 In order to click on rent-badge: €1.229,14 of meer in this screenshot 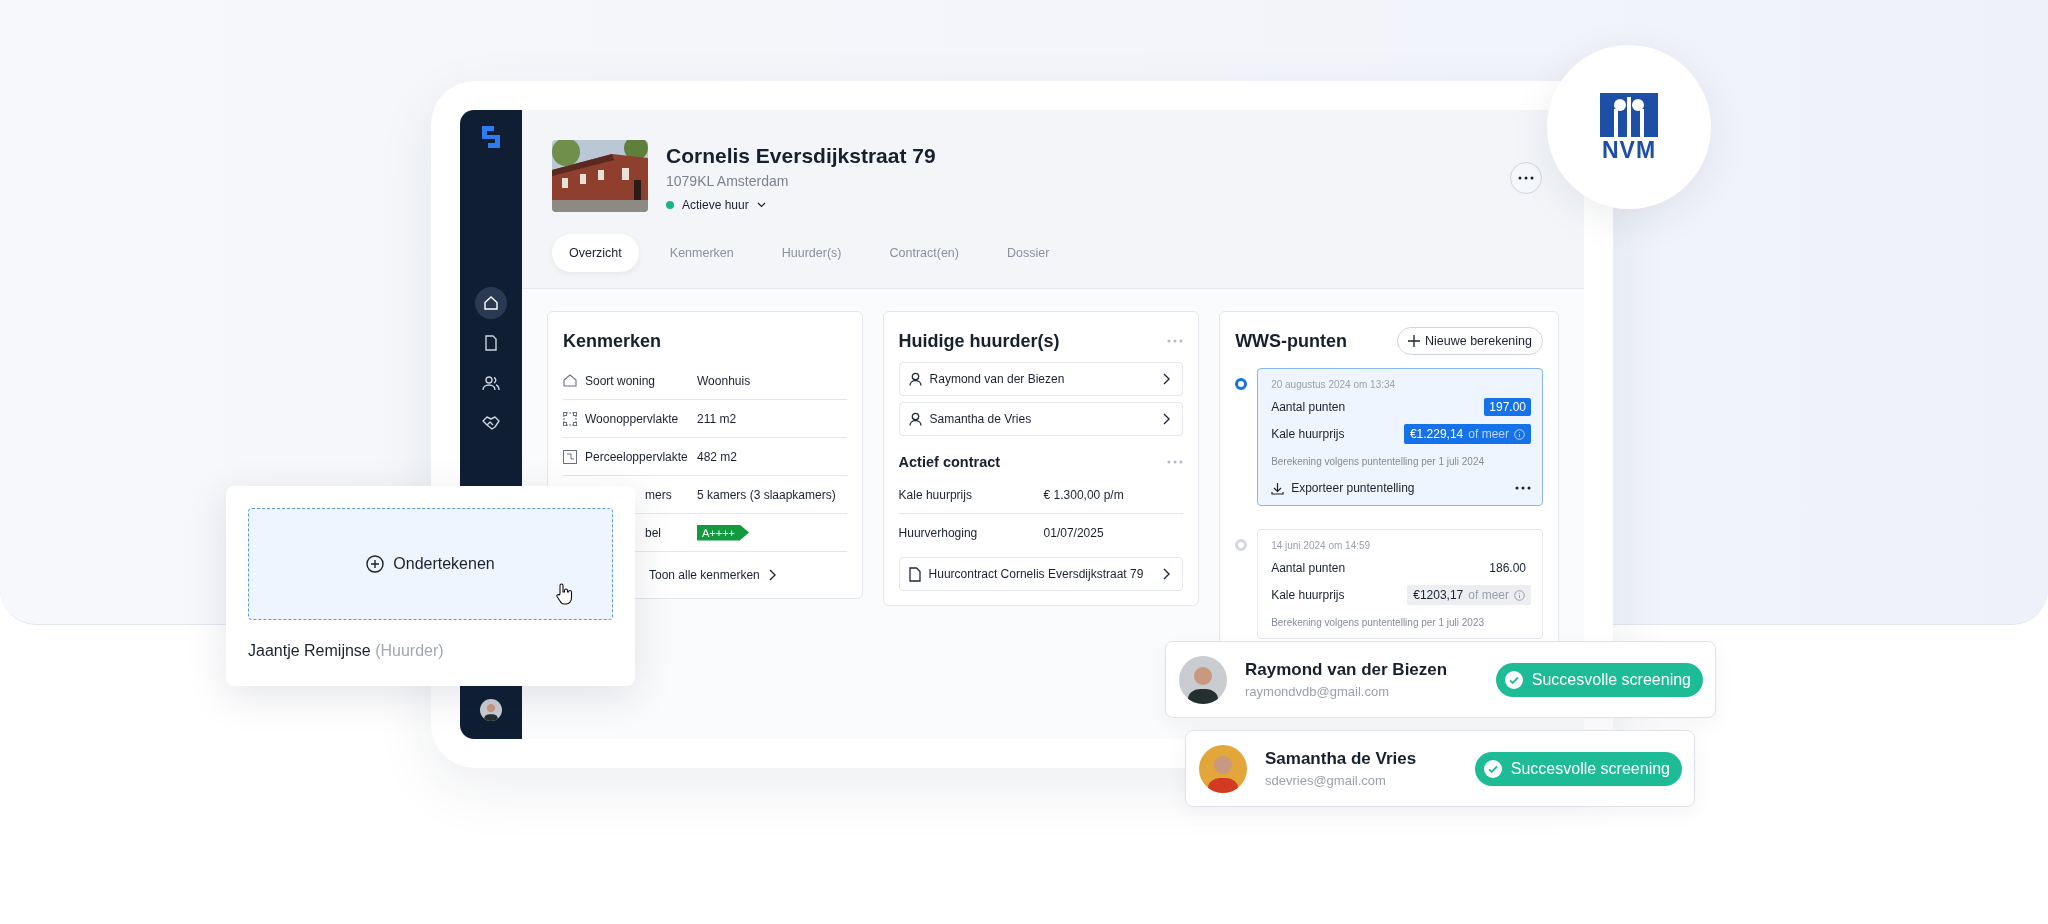, I will do `click(1467, 434)`.